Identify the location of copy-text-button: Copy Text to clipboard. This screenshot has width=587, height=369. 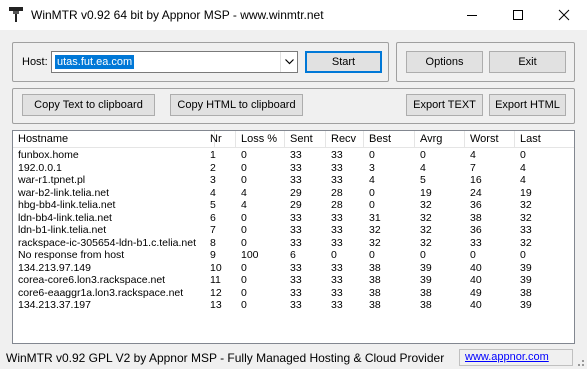
(88, 105).